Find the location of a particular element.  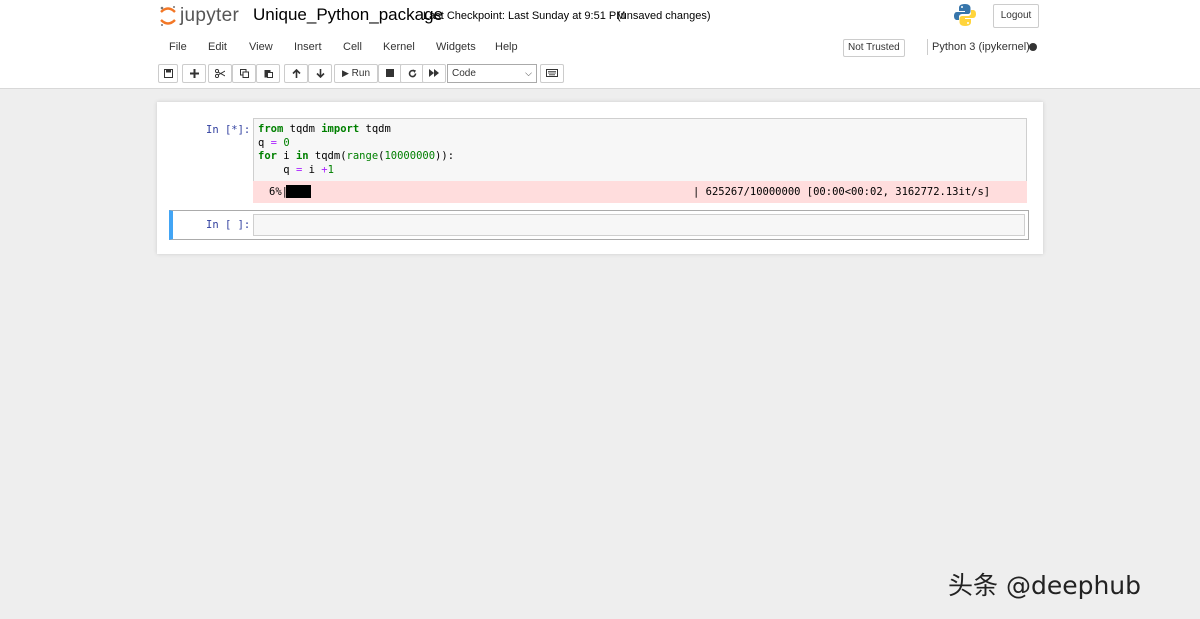

toolbar: ▶ Run Code ⌵ is located at coordinates (600, 74).